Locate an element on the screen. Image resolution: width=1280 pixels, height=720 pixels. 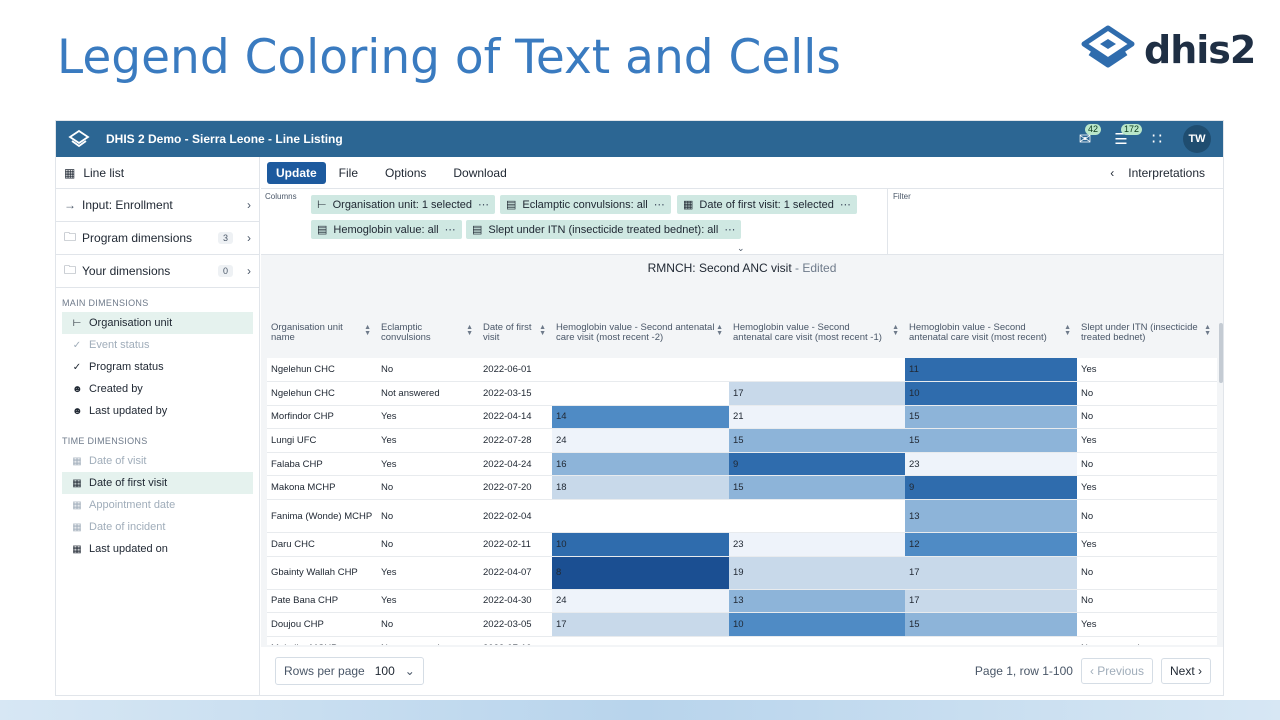
table-row: Lungi UFC Yes 2022-07-28 24 15 15 Yes is located at coordinates (742, 440).